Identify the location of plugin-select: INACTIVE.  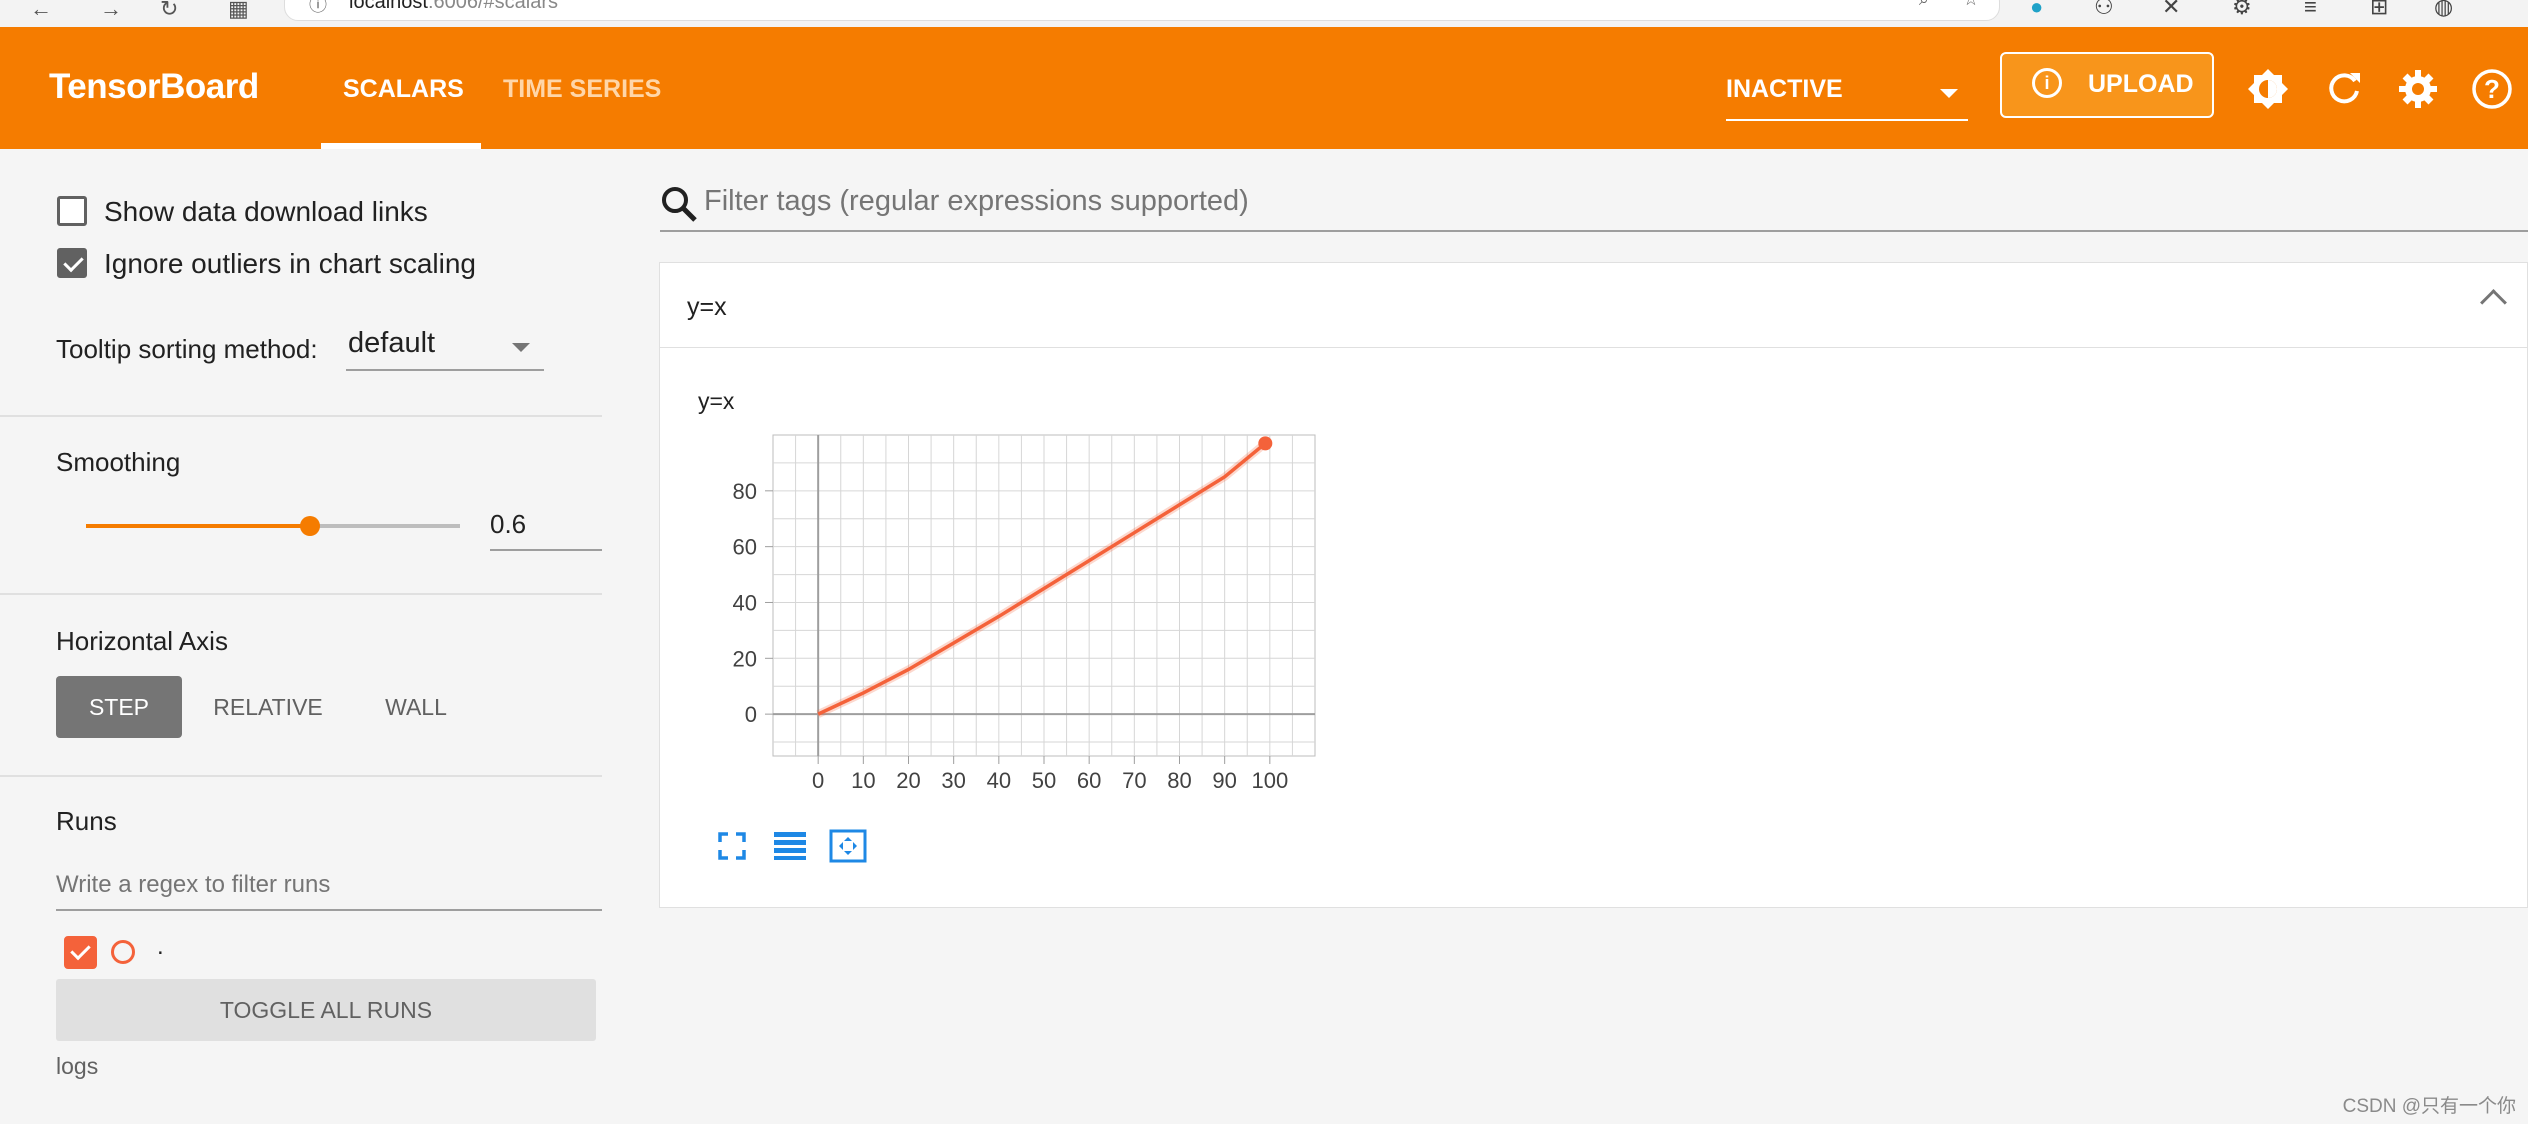
(1847, 95).